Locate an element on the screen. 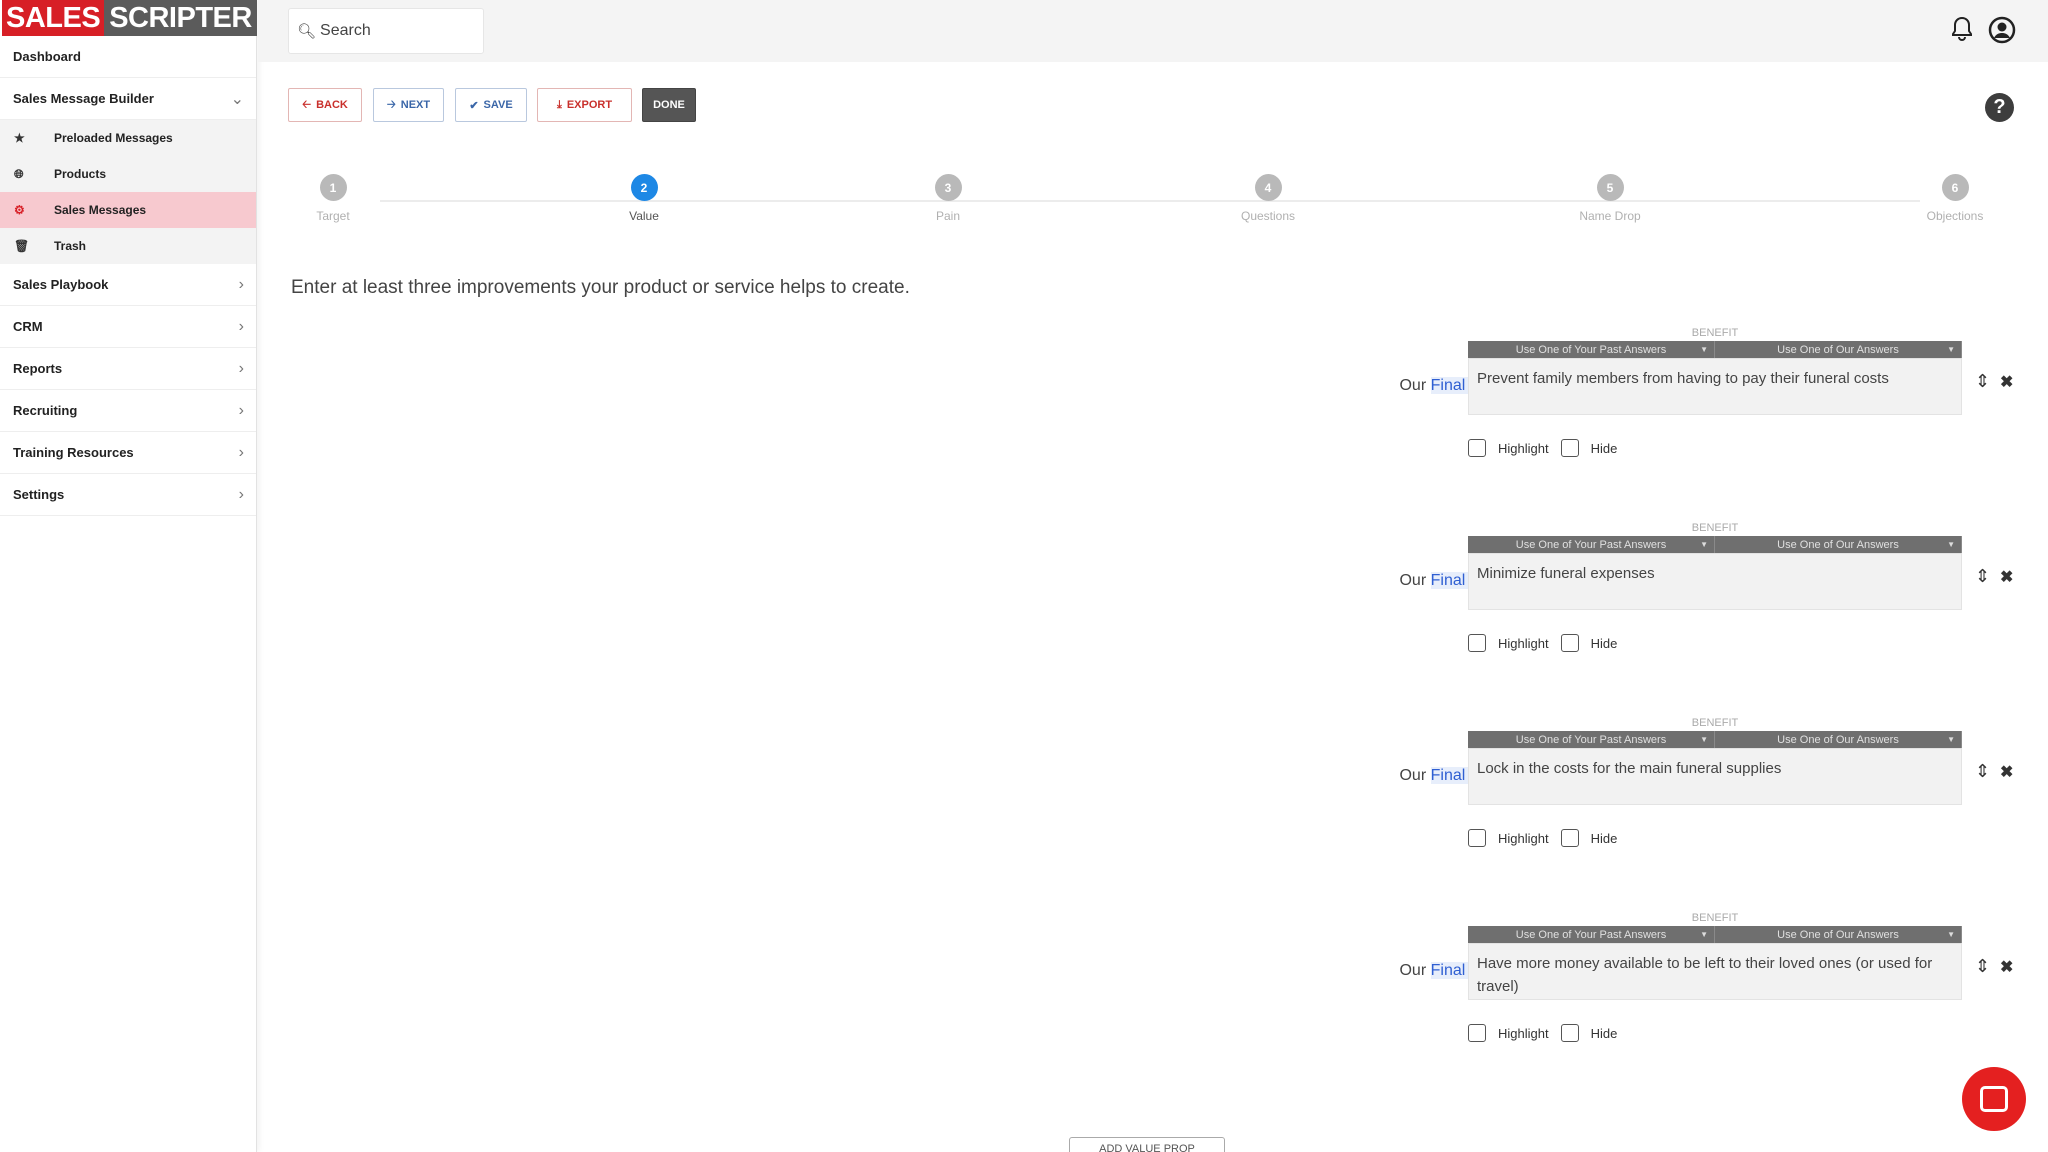  nav-sales-message-builder: Sales Message Builder ⌄ is located at coordinates (128, 99).